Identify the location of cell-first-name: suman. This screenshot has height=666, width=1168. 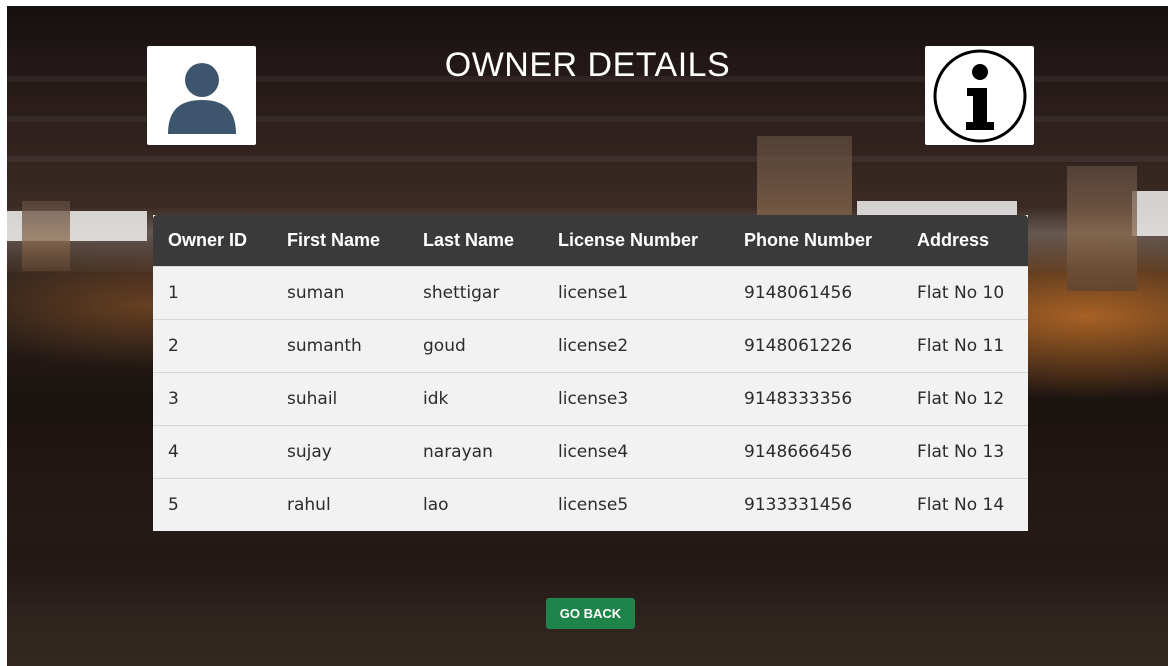
(340, 293).